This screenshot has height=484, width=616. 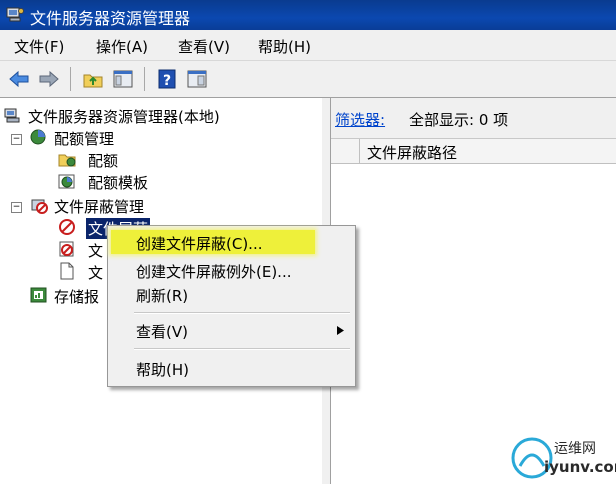 I want to click on menu-item-refresh: 刷新(R), so click(x=230, y=294).